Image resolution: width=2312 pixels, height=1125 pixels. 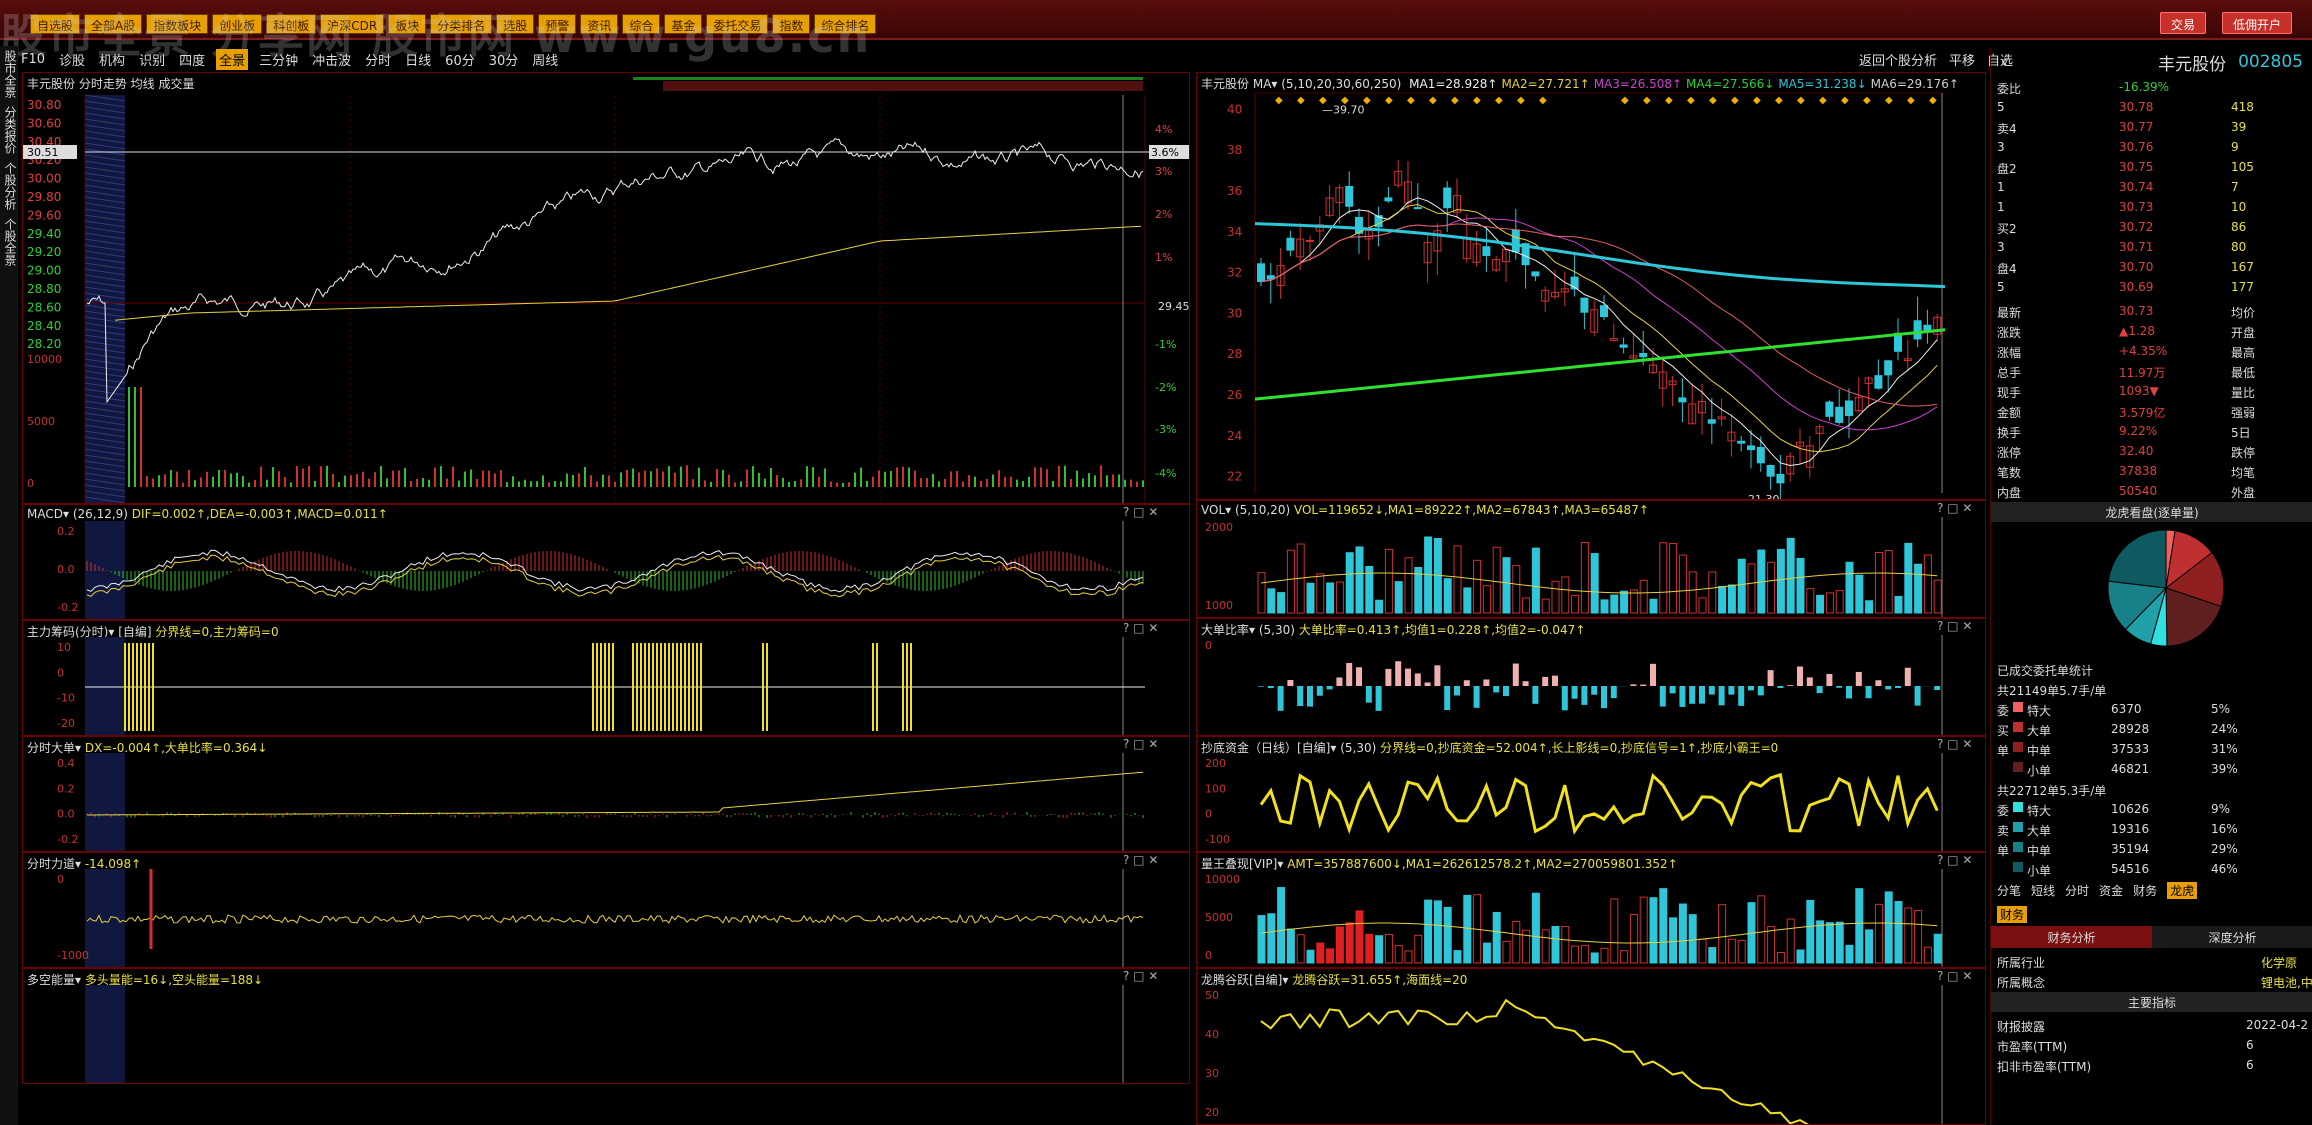 I want to click on toolbar-item: 识别, so click(x=152, y=59).